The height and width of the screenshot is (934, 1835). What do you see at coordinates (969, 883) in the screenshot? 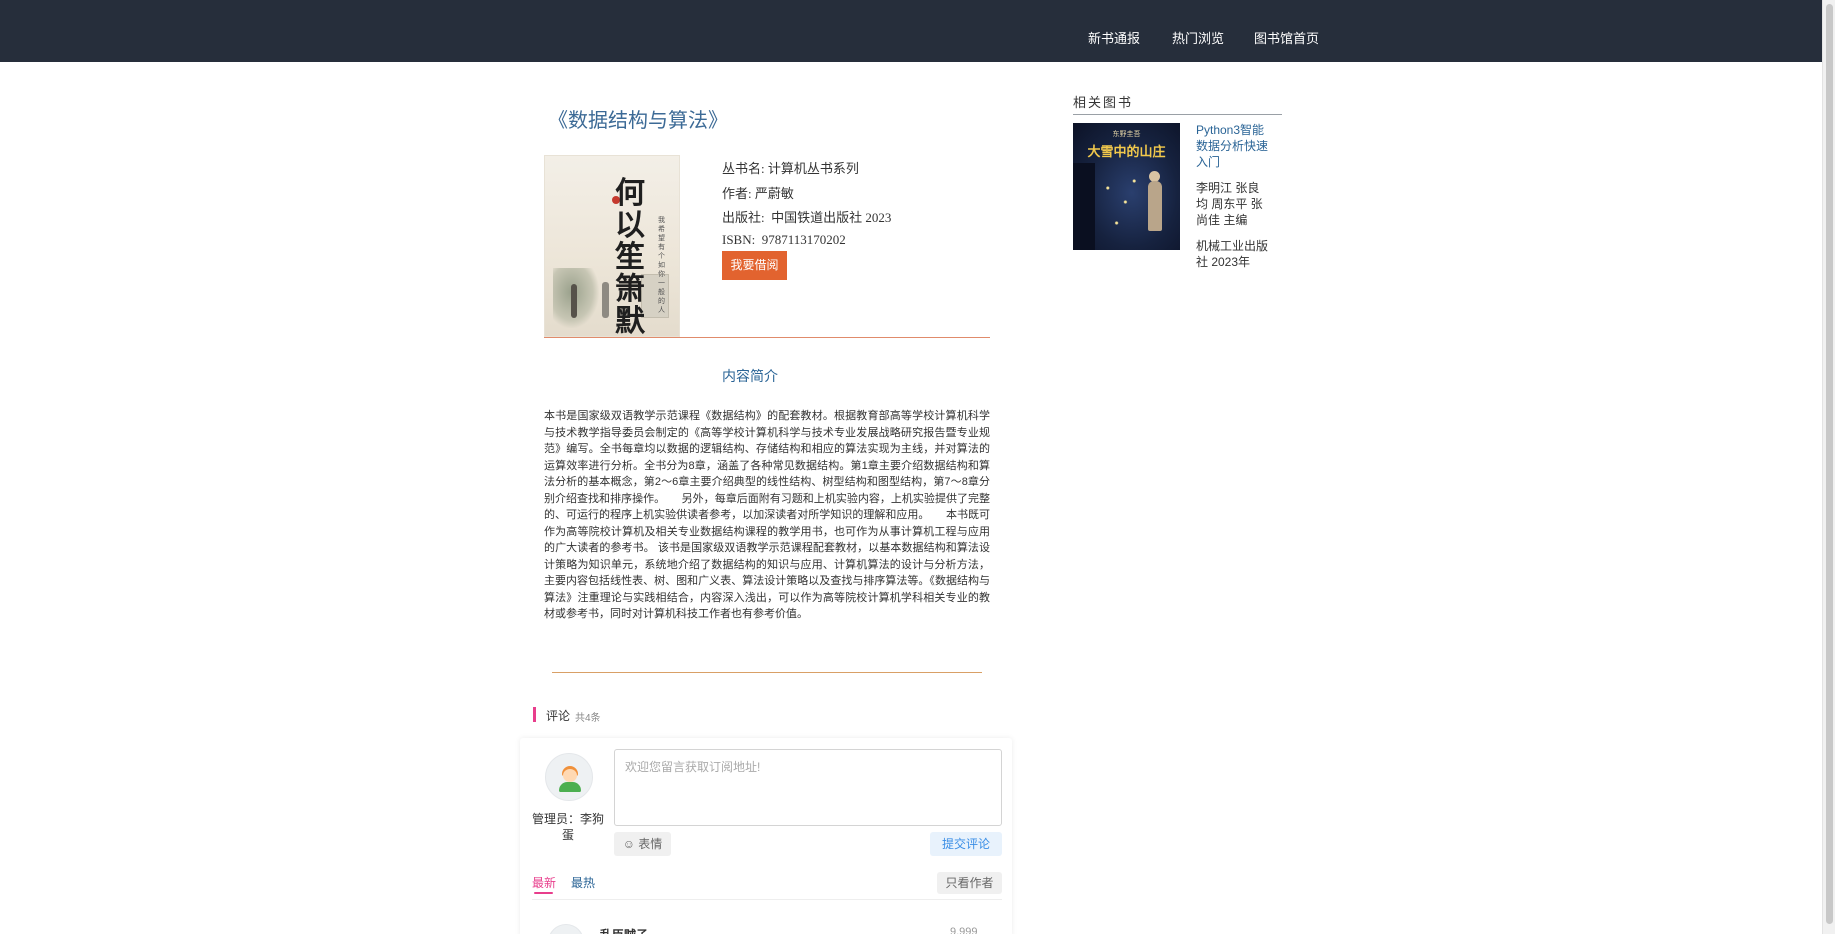
I see `author-only-button: 只看作者` at bounding box center [969, 883].